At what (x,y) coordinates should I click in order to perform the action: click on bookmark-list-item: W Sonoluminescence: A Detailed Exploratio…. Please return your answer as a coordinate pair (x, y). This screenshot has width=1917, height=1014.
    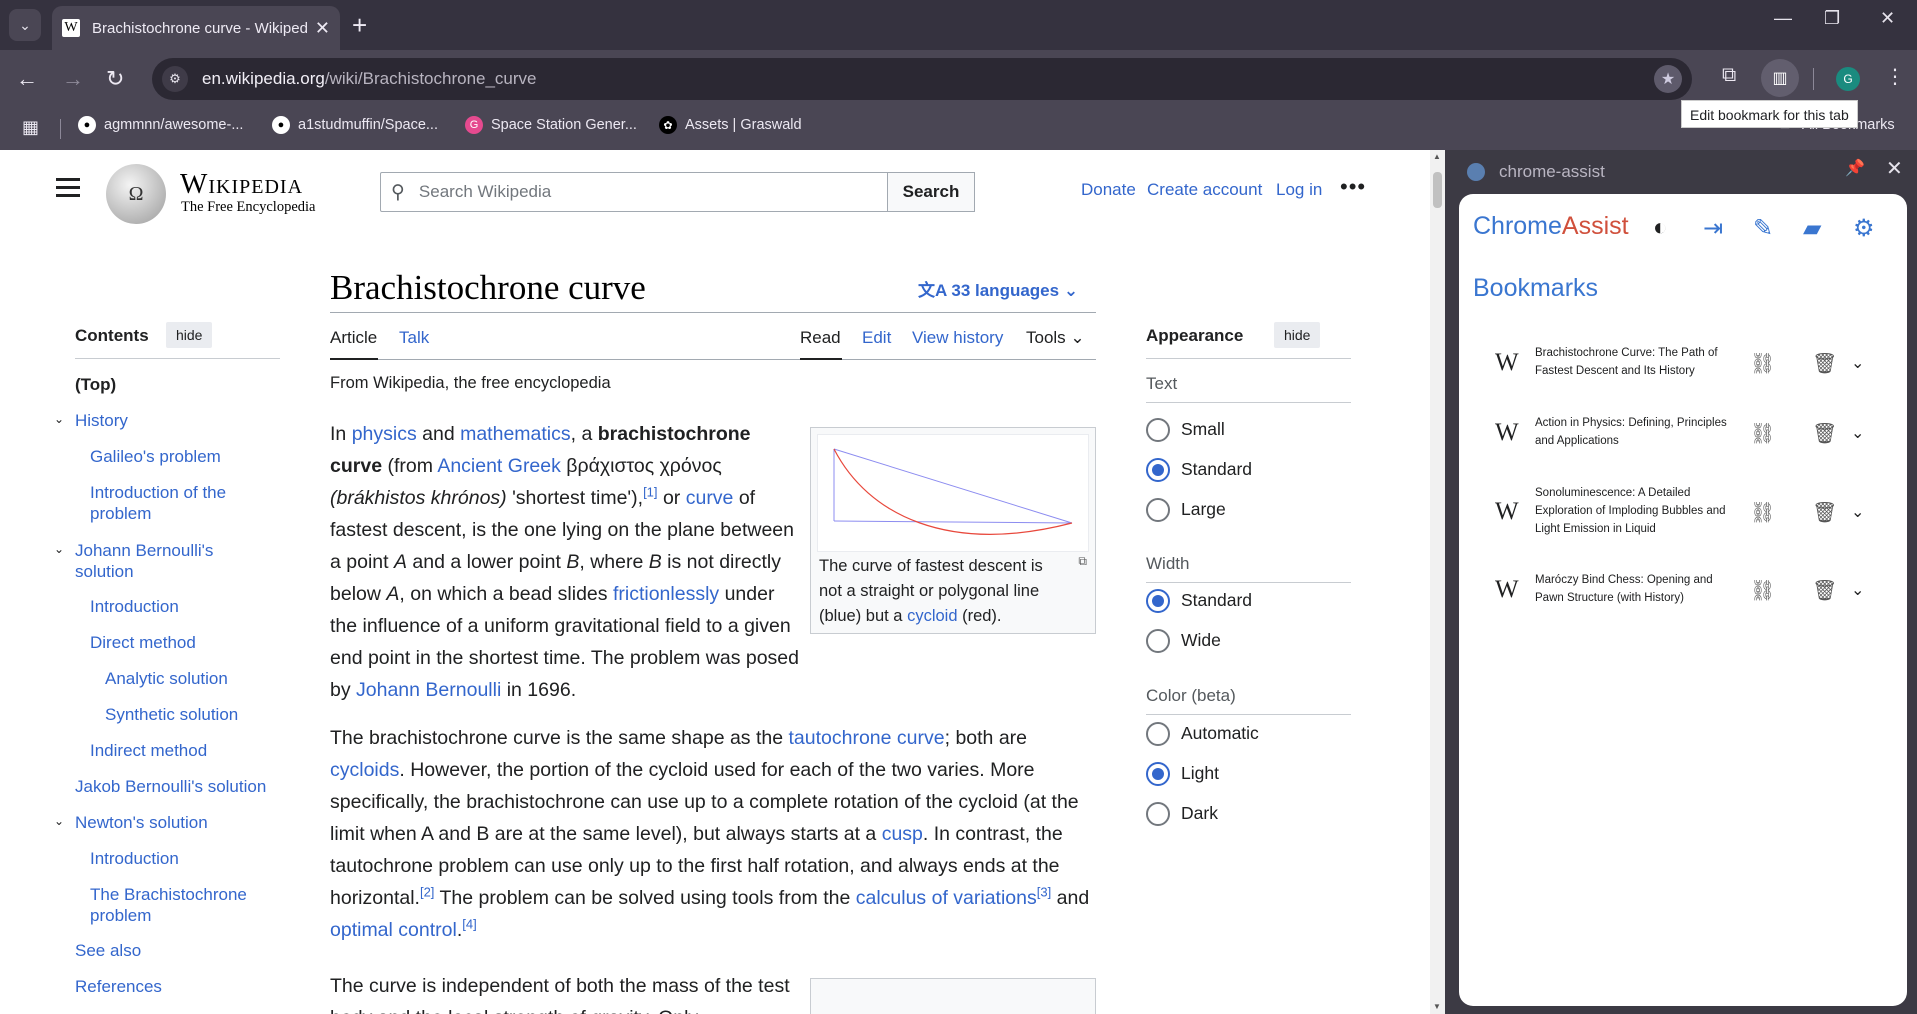
    Looking at the image, I should click on (1685, 515).